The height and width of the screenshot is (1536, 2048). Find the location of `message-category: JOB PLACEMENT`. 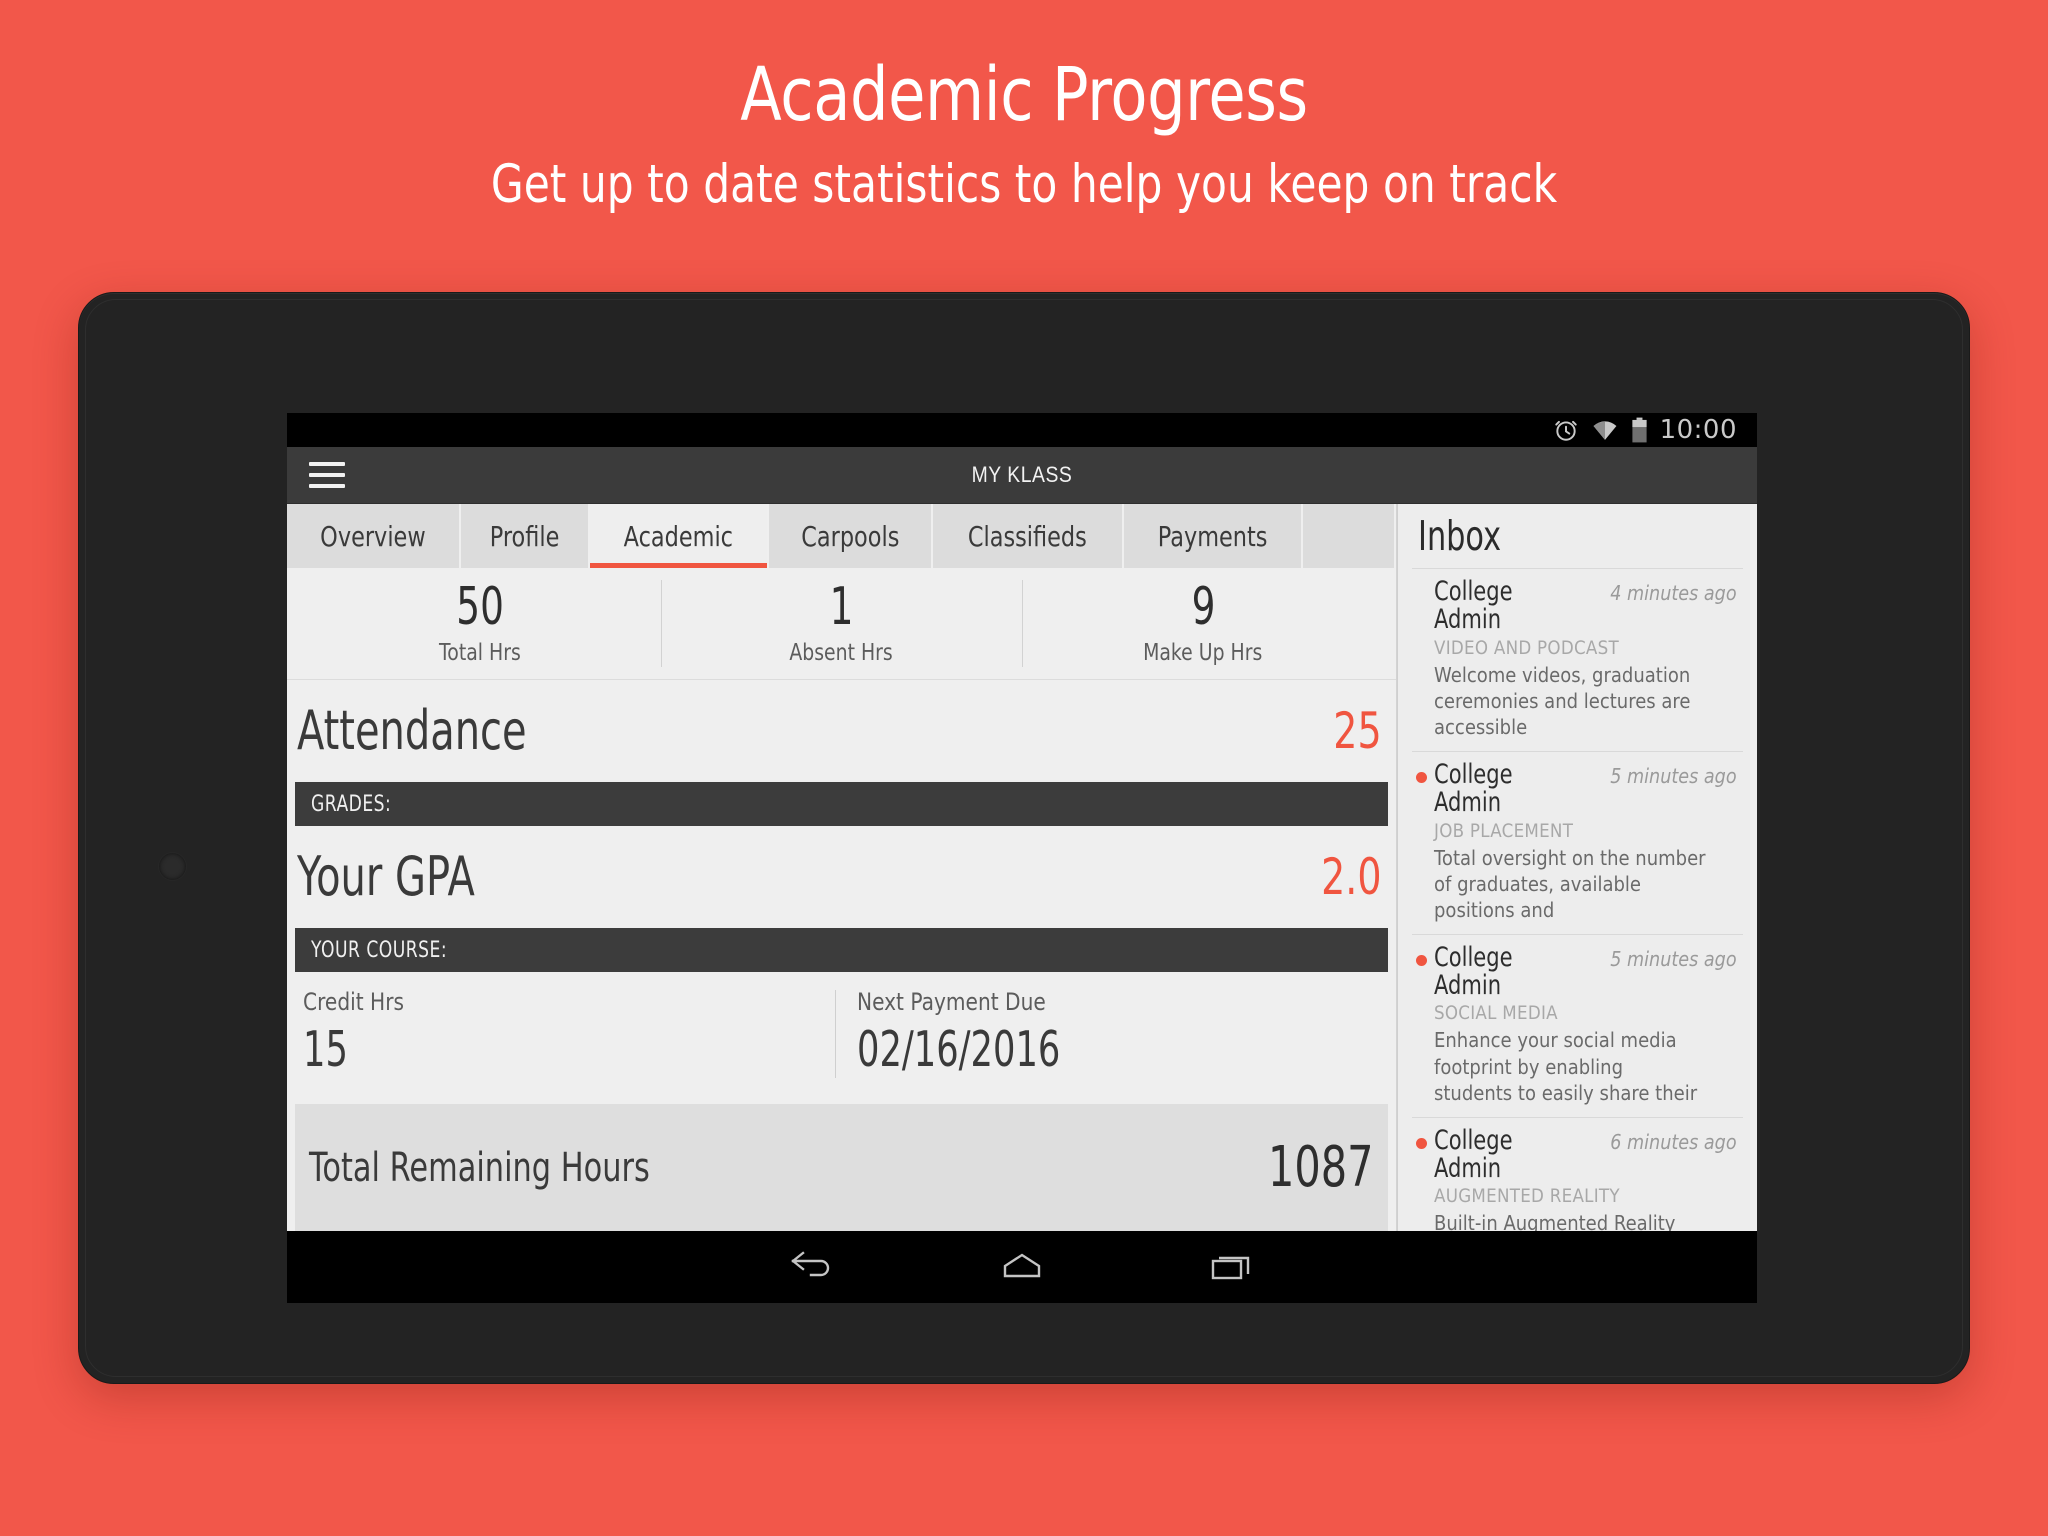

message-category: JOB PLACEMENT is located at coordinates (1504, 830).